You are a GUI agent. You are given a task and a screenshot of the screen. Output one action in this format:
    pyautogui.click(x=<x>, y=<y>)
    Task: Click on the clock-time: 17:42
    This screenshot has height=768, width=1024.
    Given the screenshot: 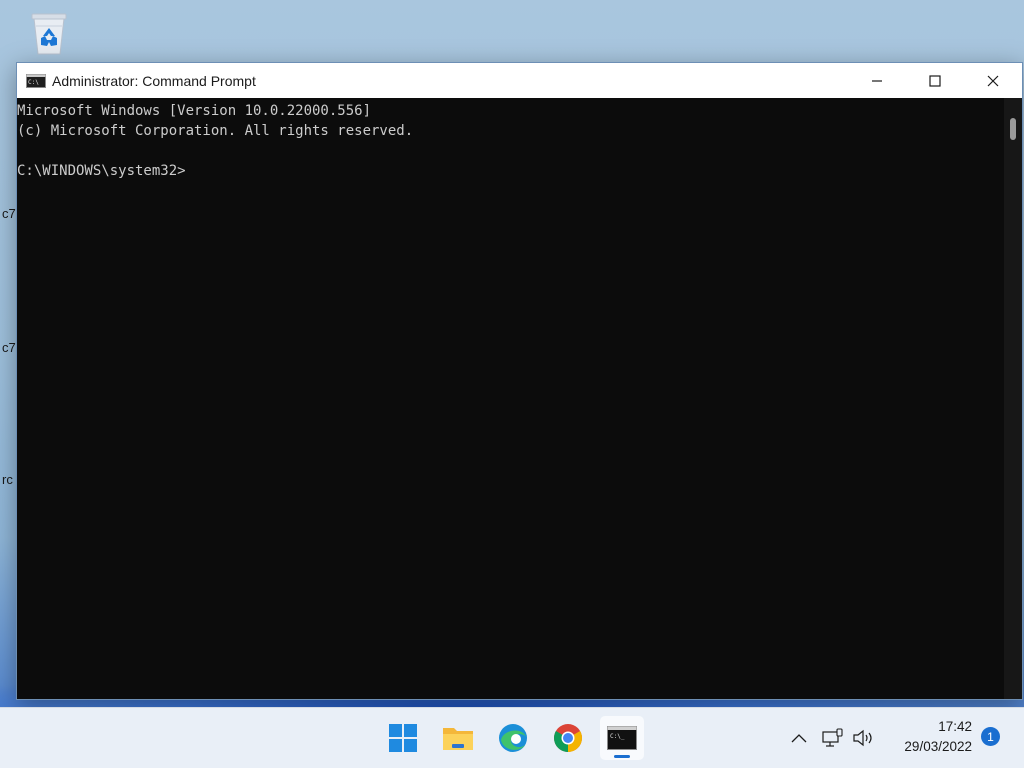 What is the action you would take?
    pyautogui.click(x=955, y=726)
    